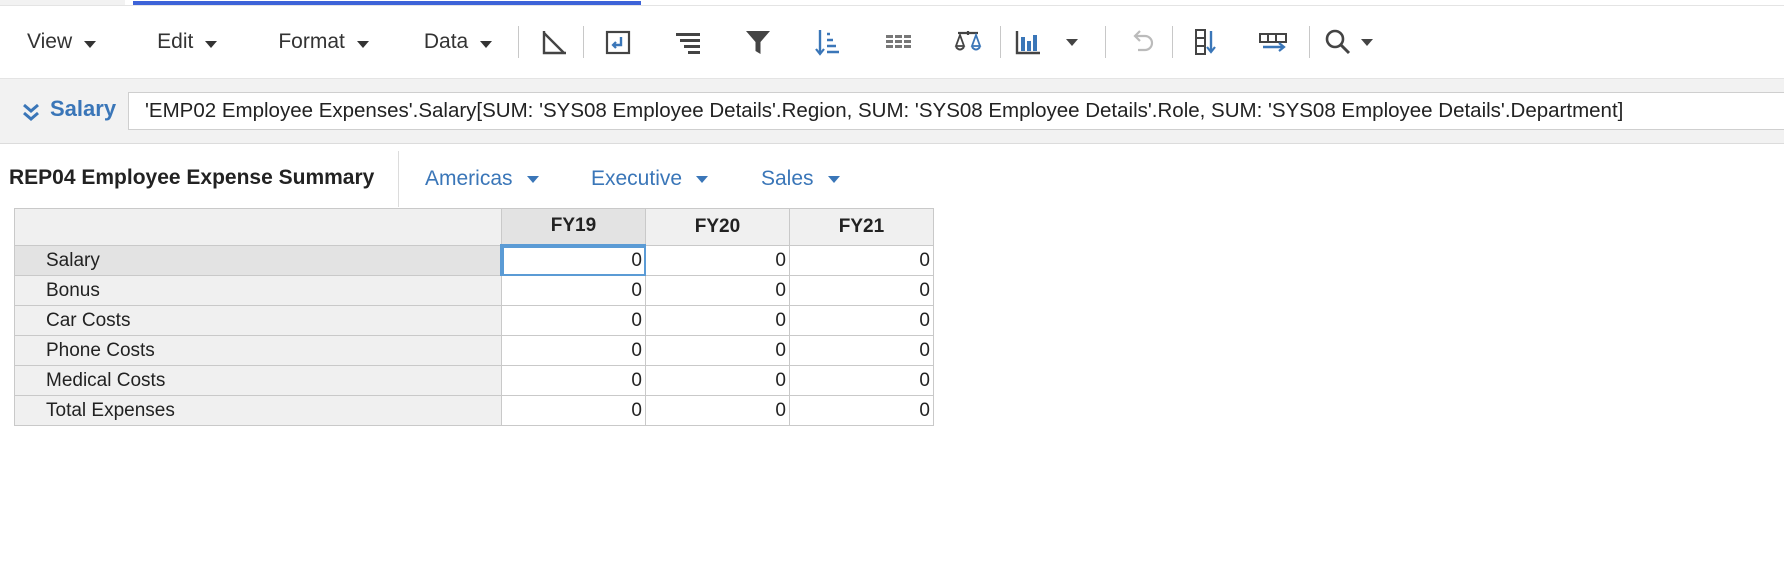 The image size is (1784, 574). What do you see at coordinates (259, 260) in the screenshot?
I see `row-header-salary: Salary` at bounding box center [259, 260].